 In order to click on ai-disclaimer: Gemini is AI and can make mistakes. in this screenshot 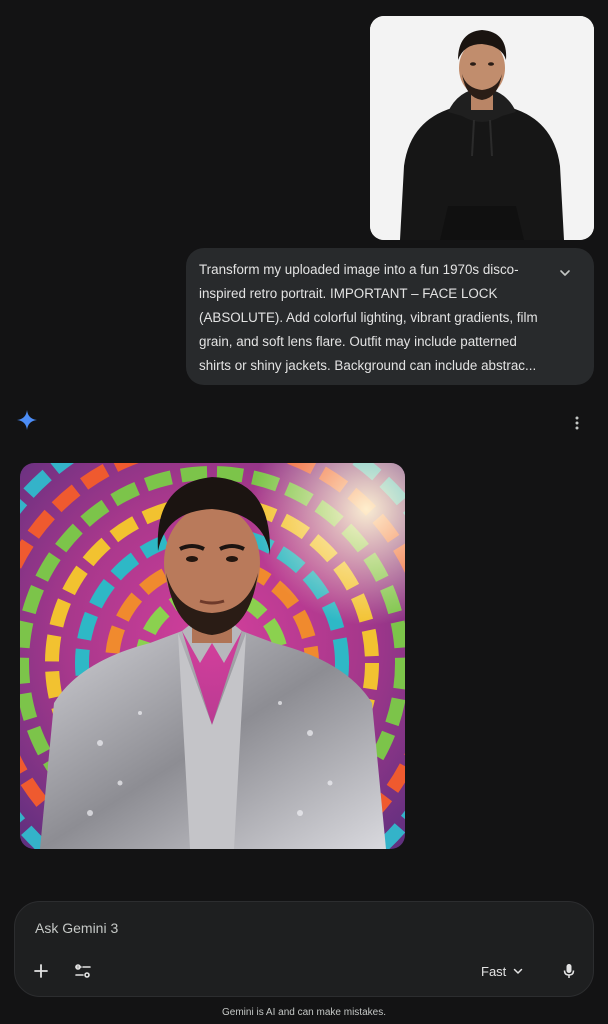, I will do `click(304, 1012)`.